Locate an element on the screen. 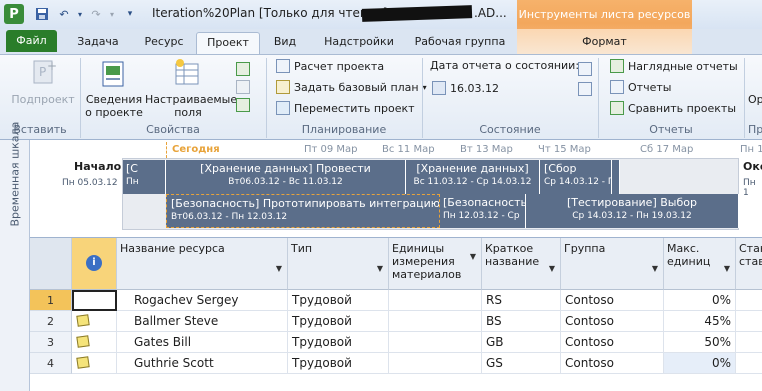  move-project-button: Переместить проект is located at coordinates (345, 108).